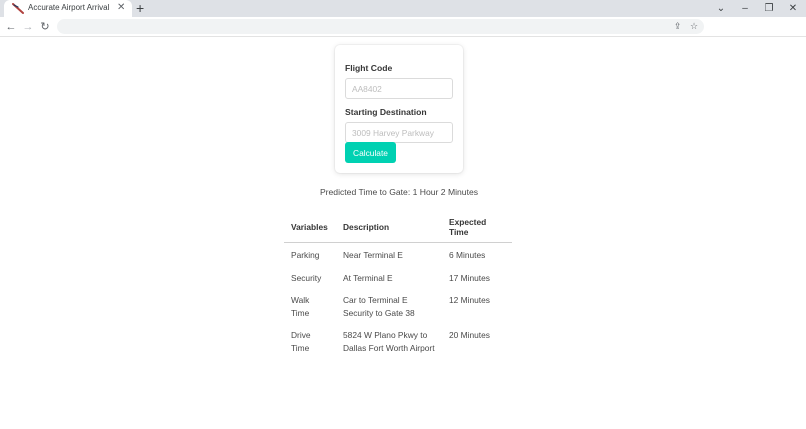  I want to click on header-expected-time: Expected Time, so click(477, 228).